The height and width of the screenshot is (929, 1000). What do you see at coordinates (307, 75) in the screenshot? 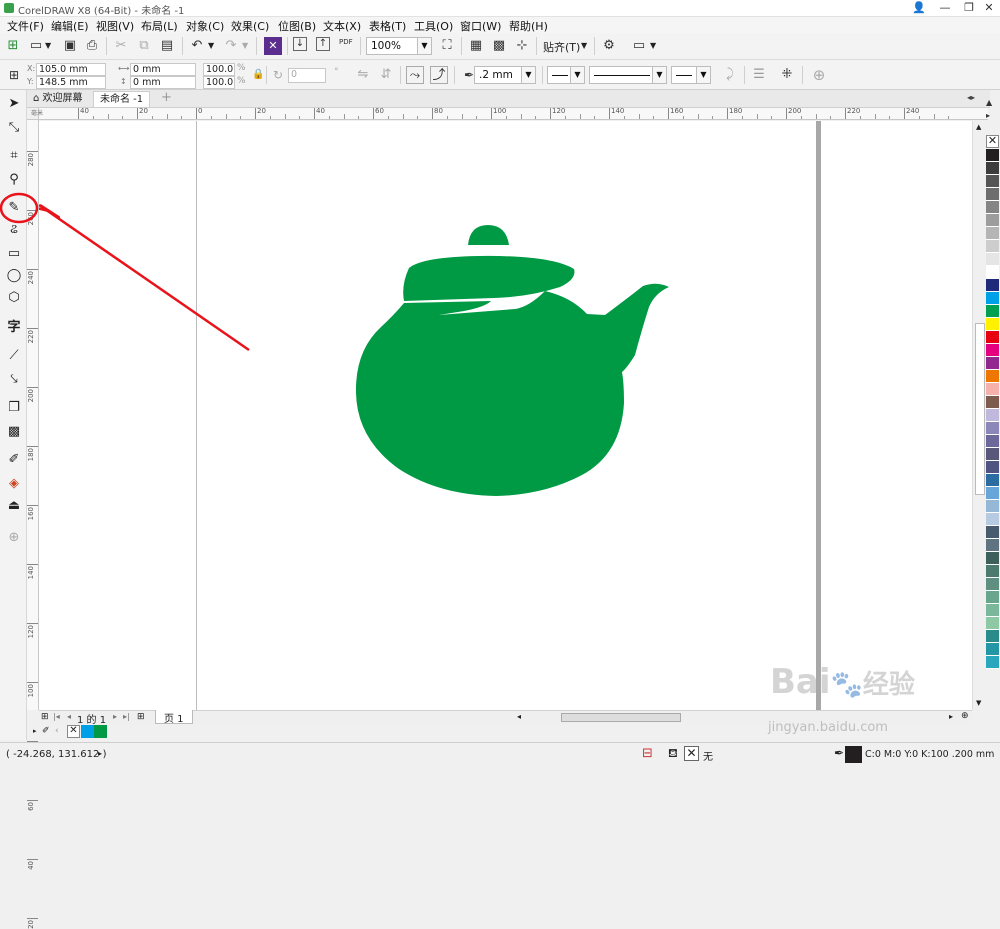
I see `rotation-field: 0` at bounding box center [307, 75].